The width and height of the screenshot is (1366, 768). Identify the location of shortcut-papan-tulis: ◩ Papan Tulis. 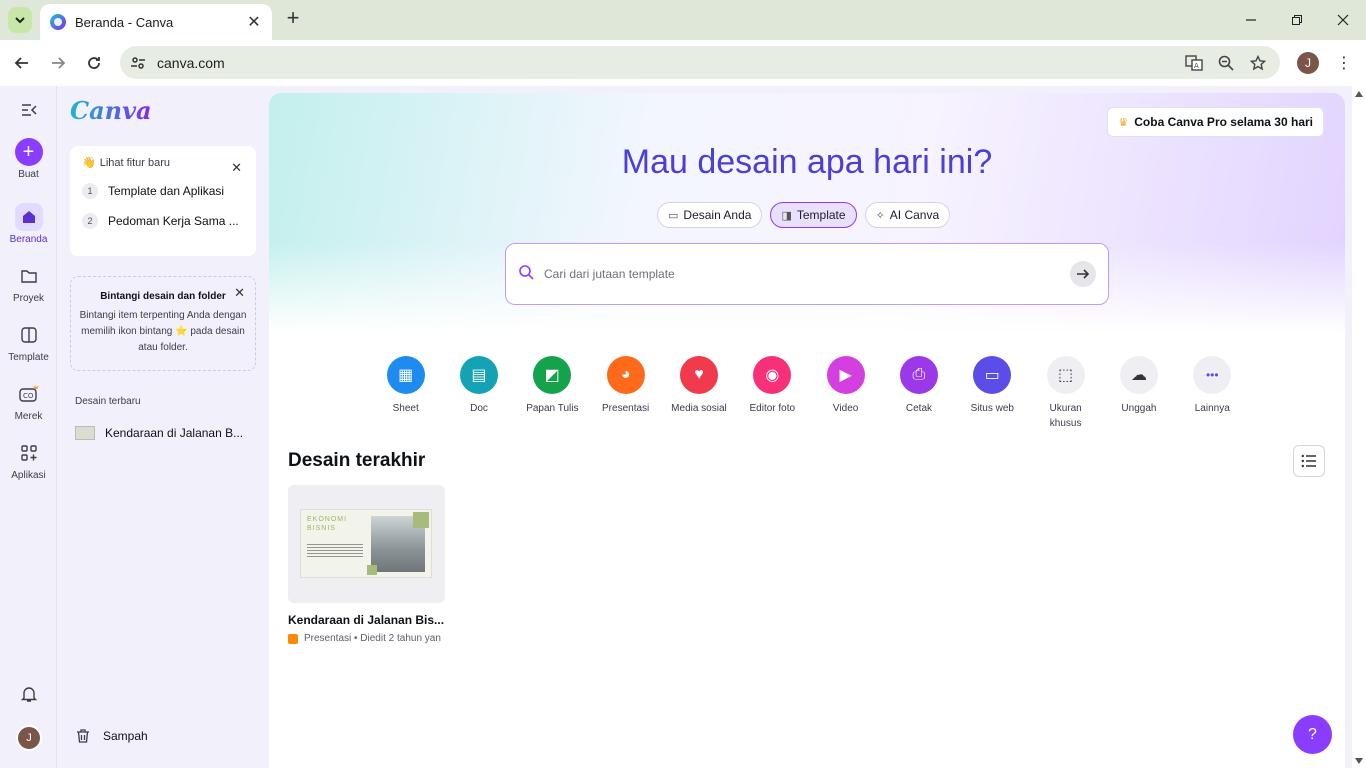
(552, 393).